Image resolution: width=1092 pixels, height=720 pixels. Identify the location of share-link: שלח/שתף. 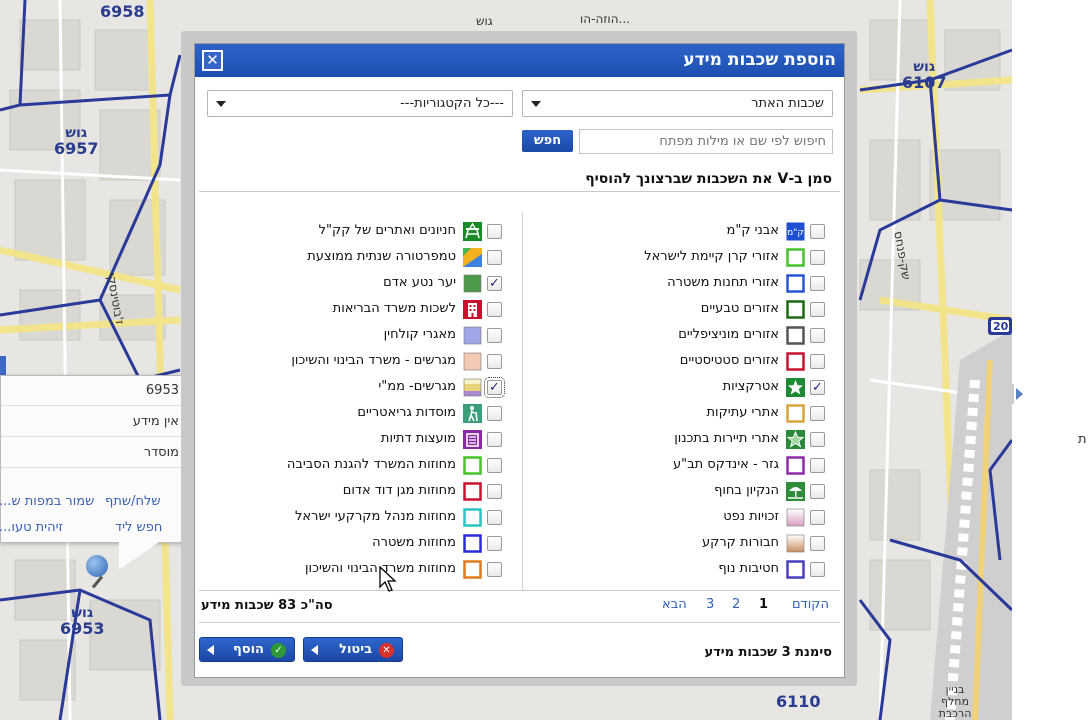
(133, 501).